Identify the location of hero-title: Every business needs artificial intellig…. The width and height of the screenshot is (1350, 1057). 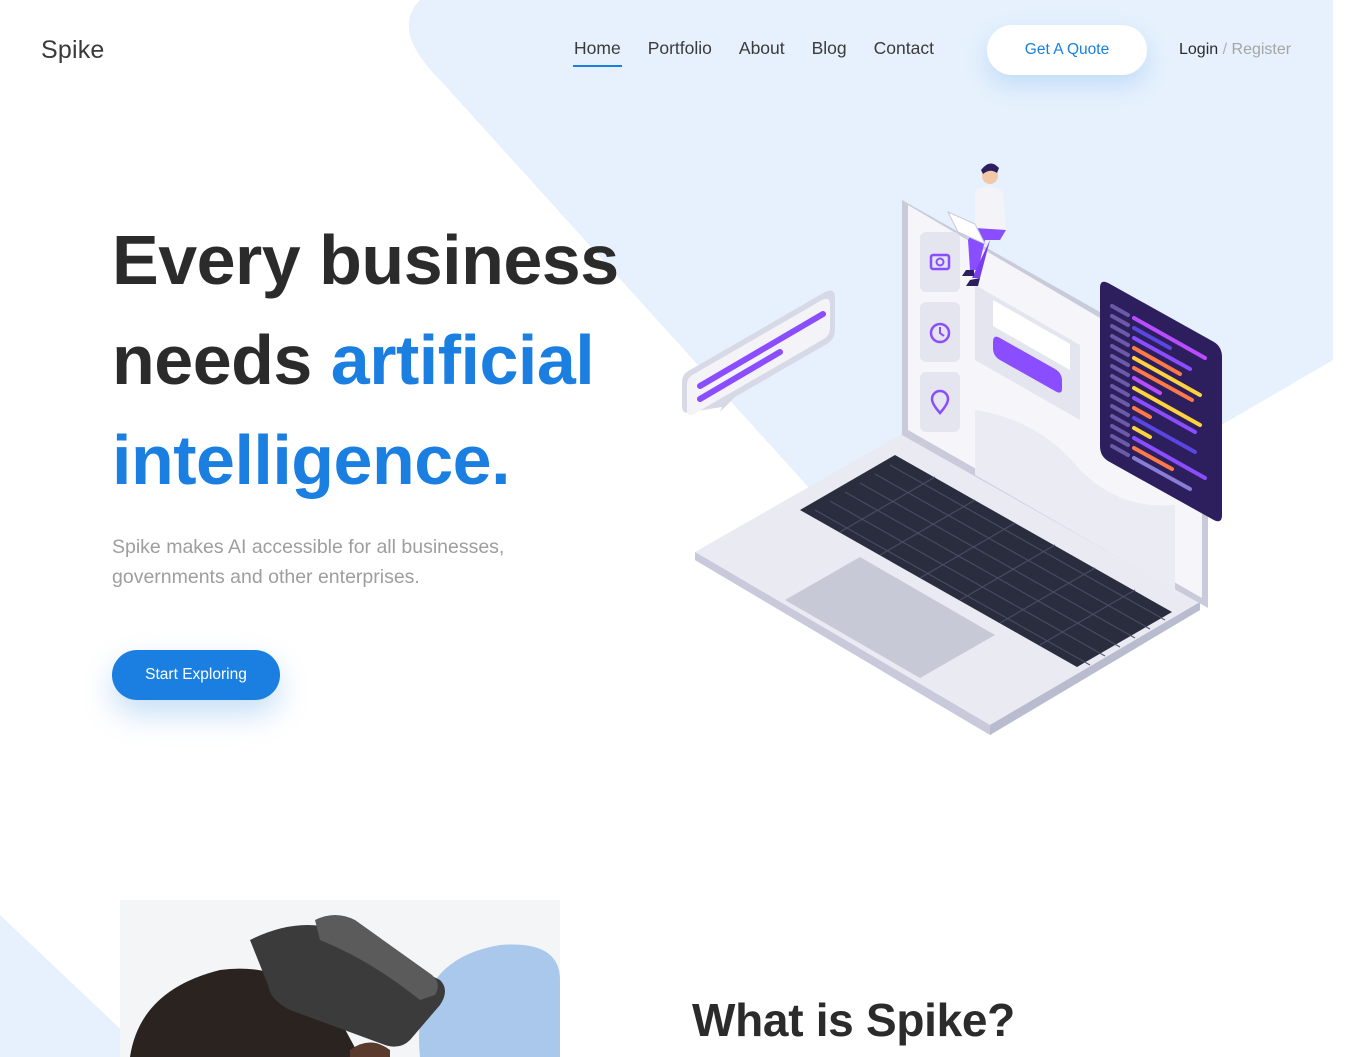
(392, 360).